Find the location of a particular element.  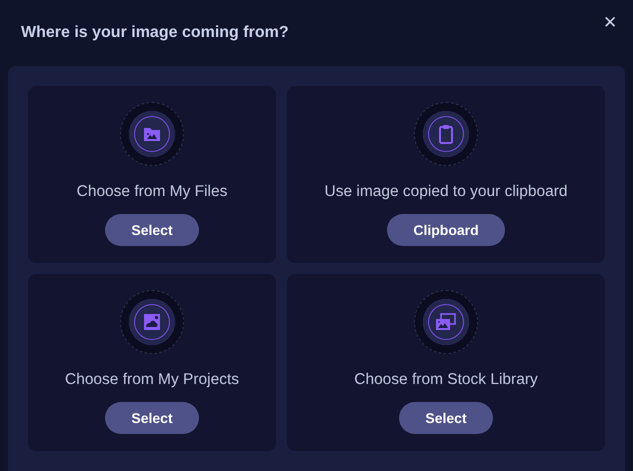

picture-icon is located at coordinates (152, 322).